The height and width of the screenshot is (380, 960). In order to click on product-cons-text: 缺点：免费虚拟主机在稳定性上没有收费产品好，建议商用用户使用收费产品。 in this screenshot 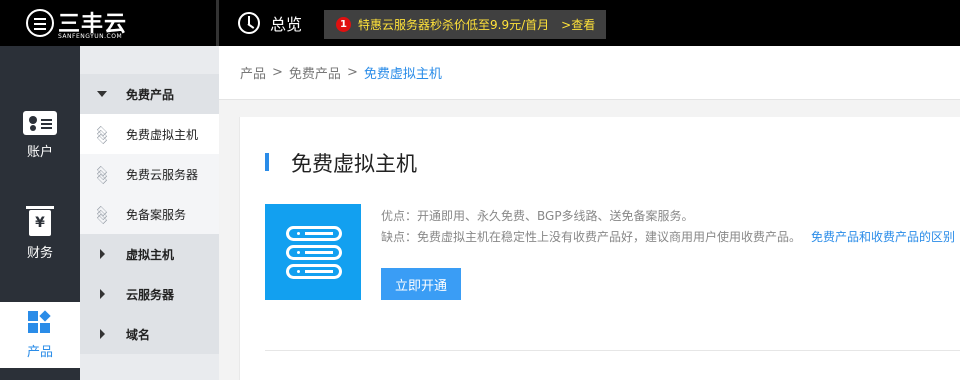, I will do `click(591, 237)`.